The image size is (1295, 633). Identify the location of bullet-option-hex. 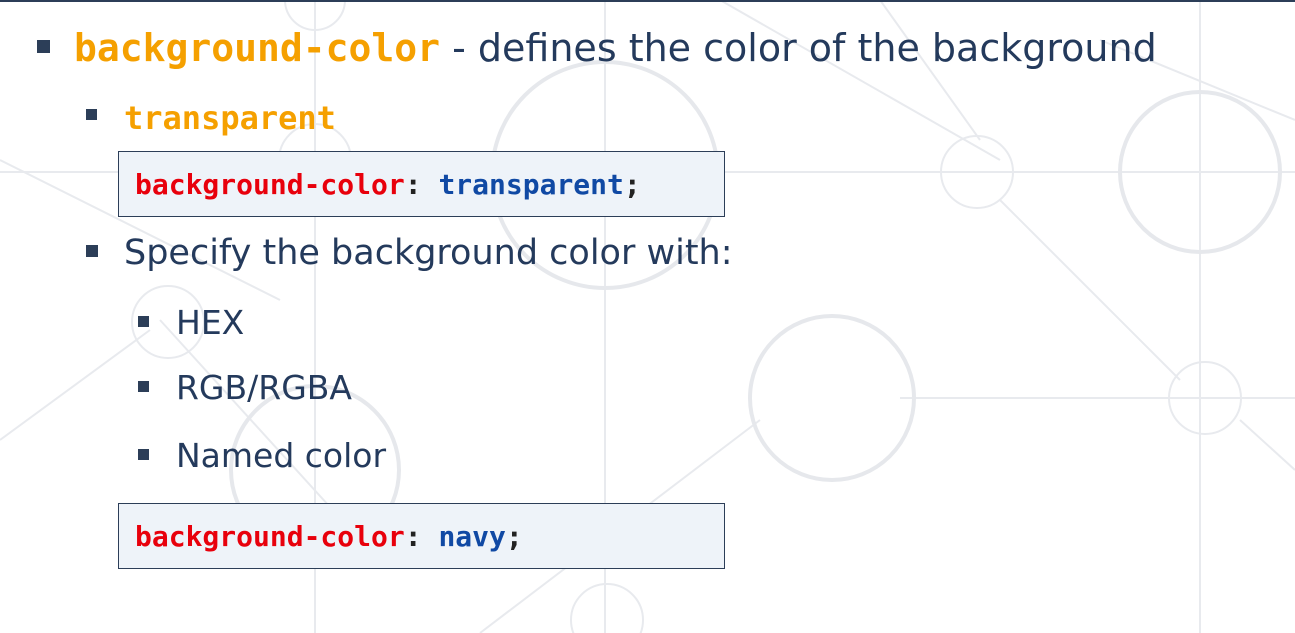
(143, 321).